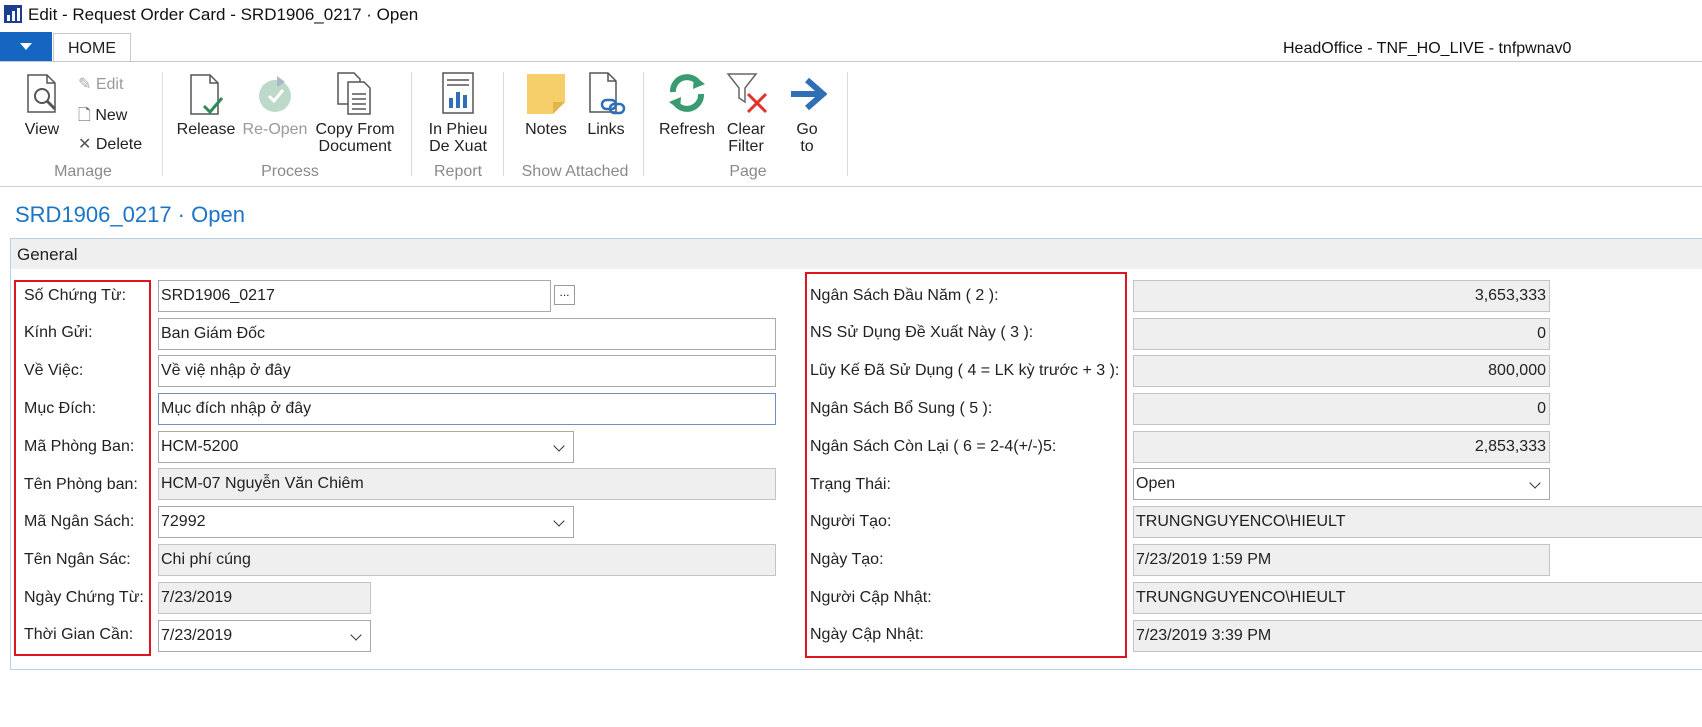 The width and height of the screenshot is (1702, 727). Describe the element at coordinates (13, 14) in the screenshot. I see `app-chart-icon` at that location.